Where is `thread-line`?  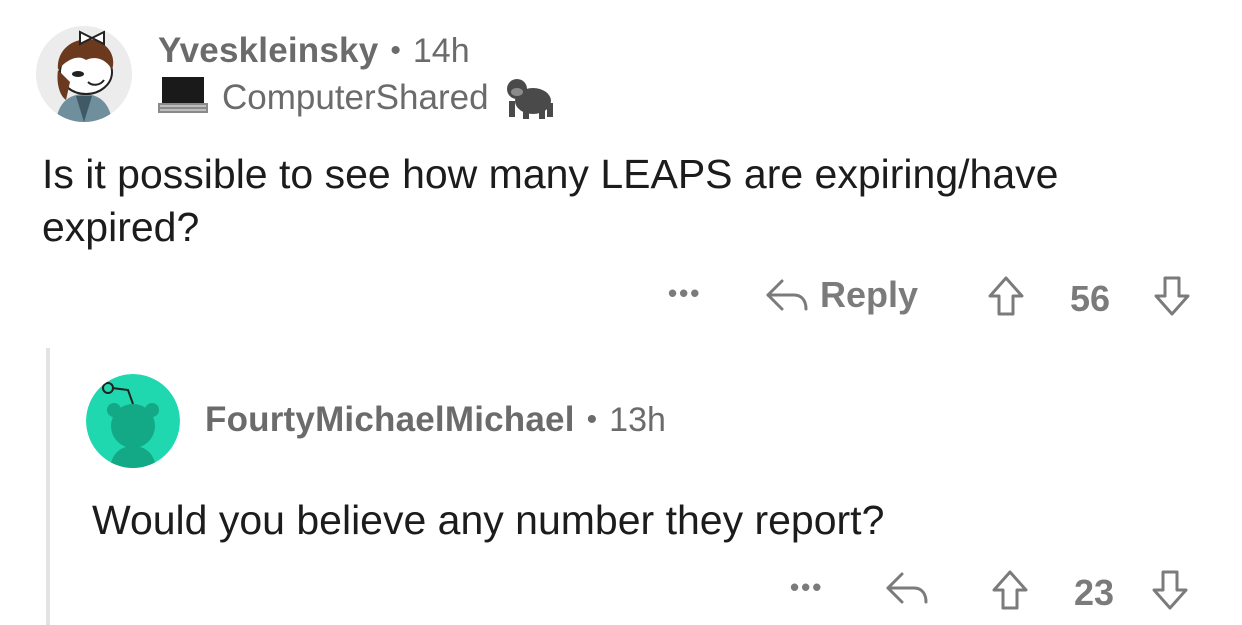
thread-line is located at coordinates (48, 486).